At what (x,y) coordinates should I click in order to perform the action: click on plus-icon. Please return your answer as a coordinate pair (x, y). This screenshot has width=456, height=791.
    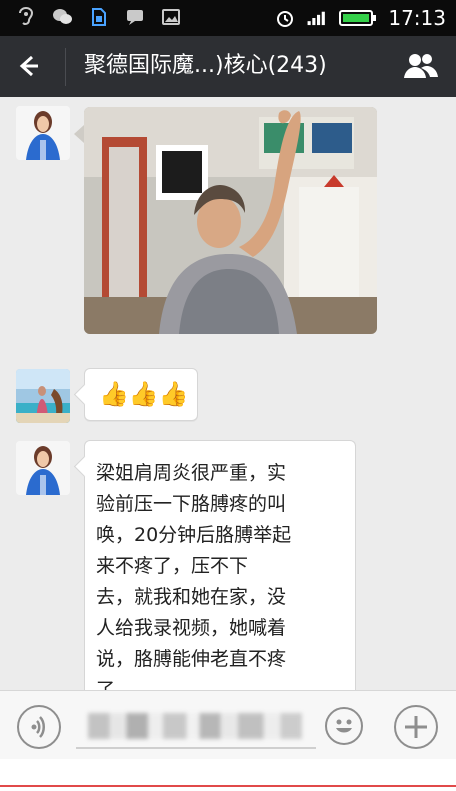
    Looking at the image, I should click on (416, 727).